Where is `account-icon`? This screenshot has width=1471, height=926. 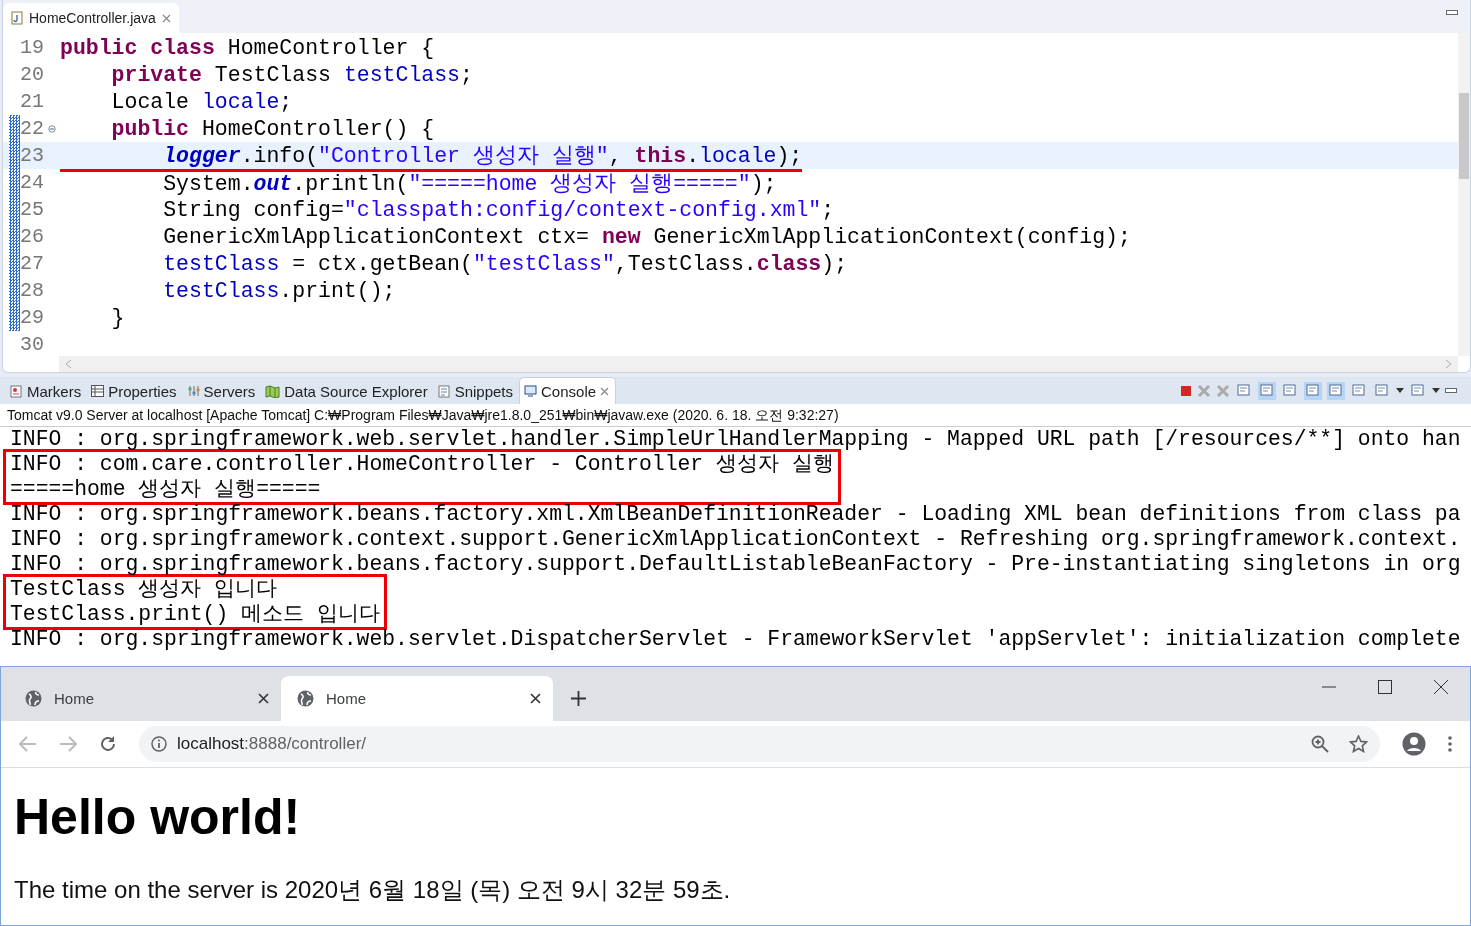
account-icon is located at coordinates (1414, 744).